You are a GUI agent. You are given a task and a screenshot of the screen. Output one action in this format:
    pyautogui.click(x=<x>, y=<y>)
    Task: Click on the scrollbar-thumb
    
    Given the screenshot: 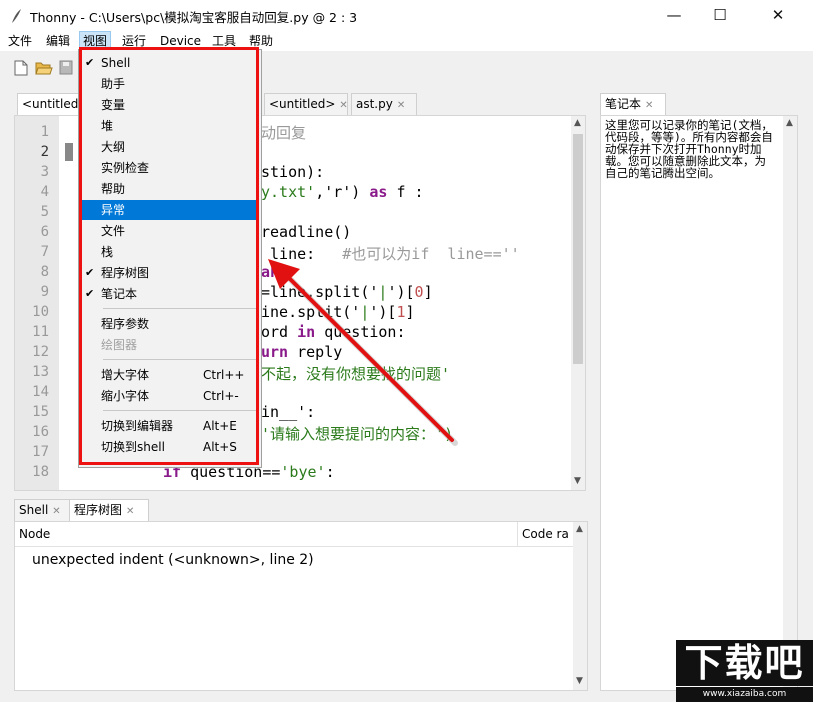 What is the action you would take?
    pyautogui.click(x=578, y=249)
    